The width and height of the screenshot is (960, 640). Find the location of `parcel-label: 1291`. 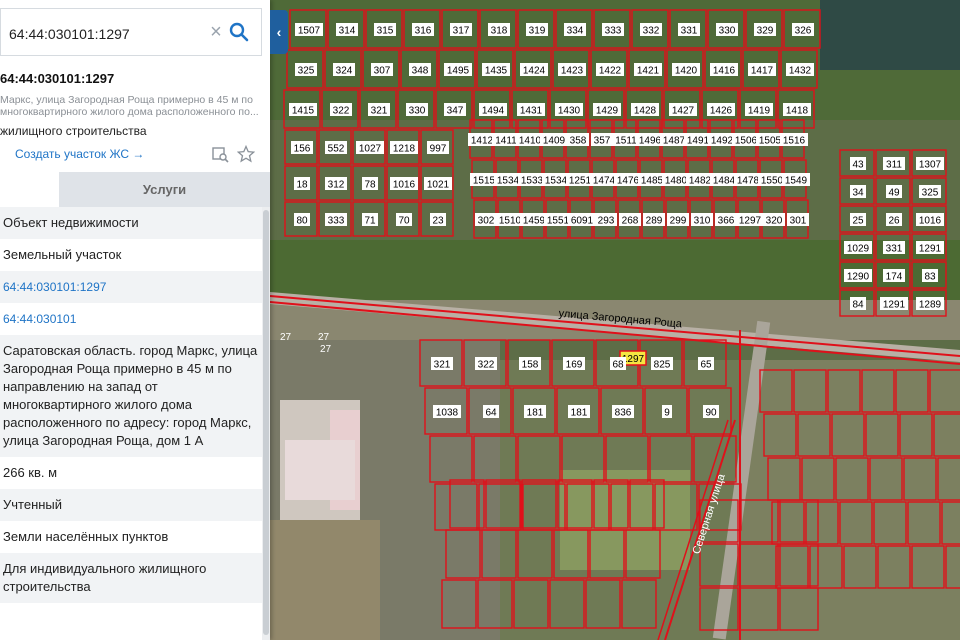

parcel-label: 1291 is located at coordinates (894, 304).